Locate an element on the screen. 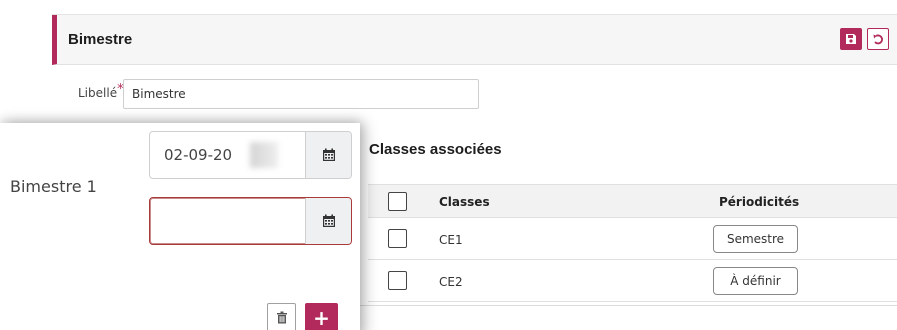 The height and width of the screenshot is (330, 897). start-date-input: 02-09-20 is located at coordinates (250, 155).